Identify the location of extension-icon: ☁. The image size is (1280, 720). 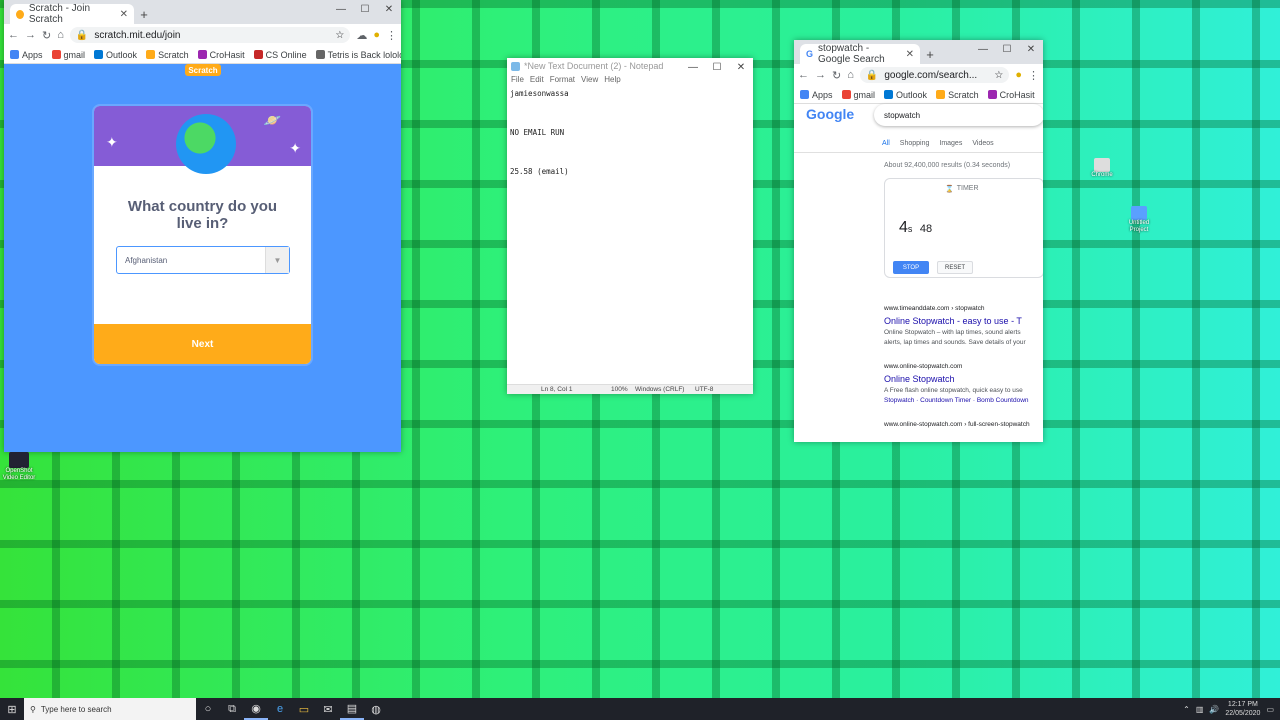
(361, 35).